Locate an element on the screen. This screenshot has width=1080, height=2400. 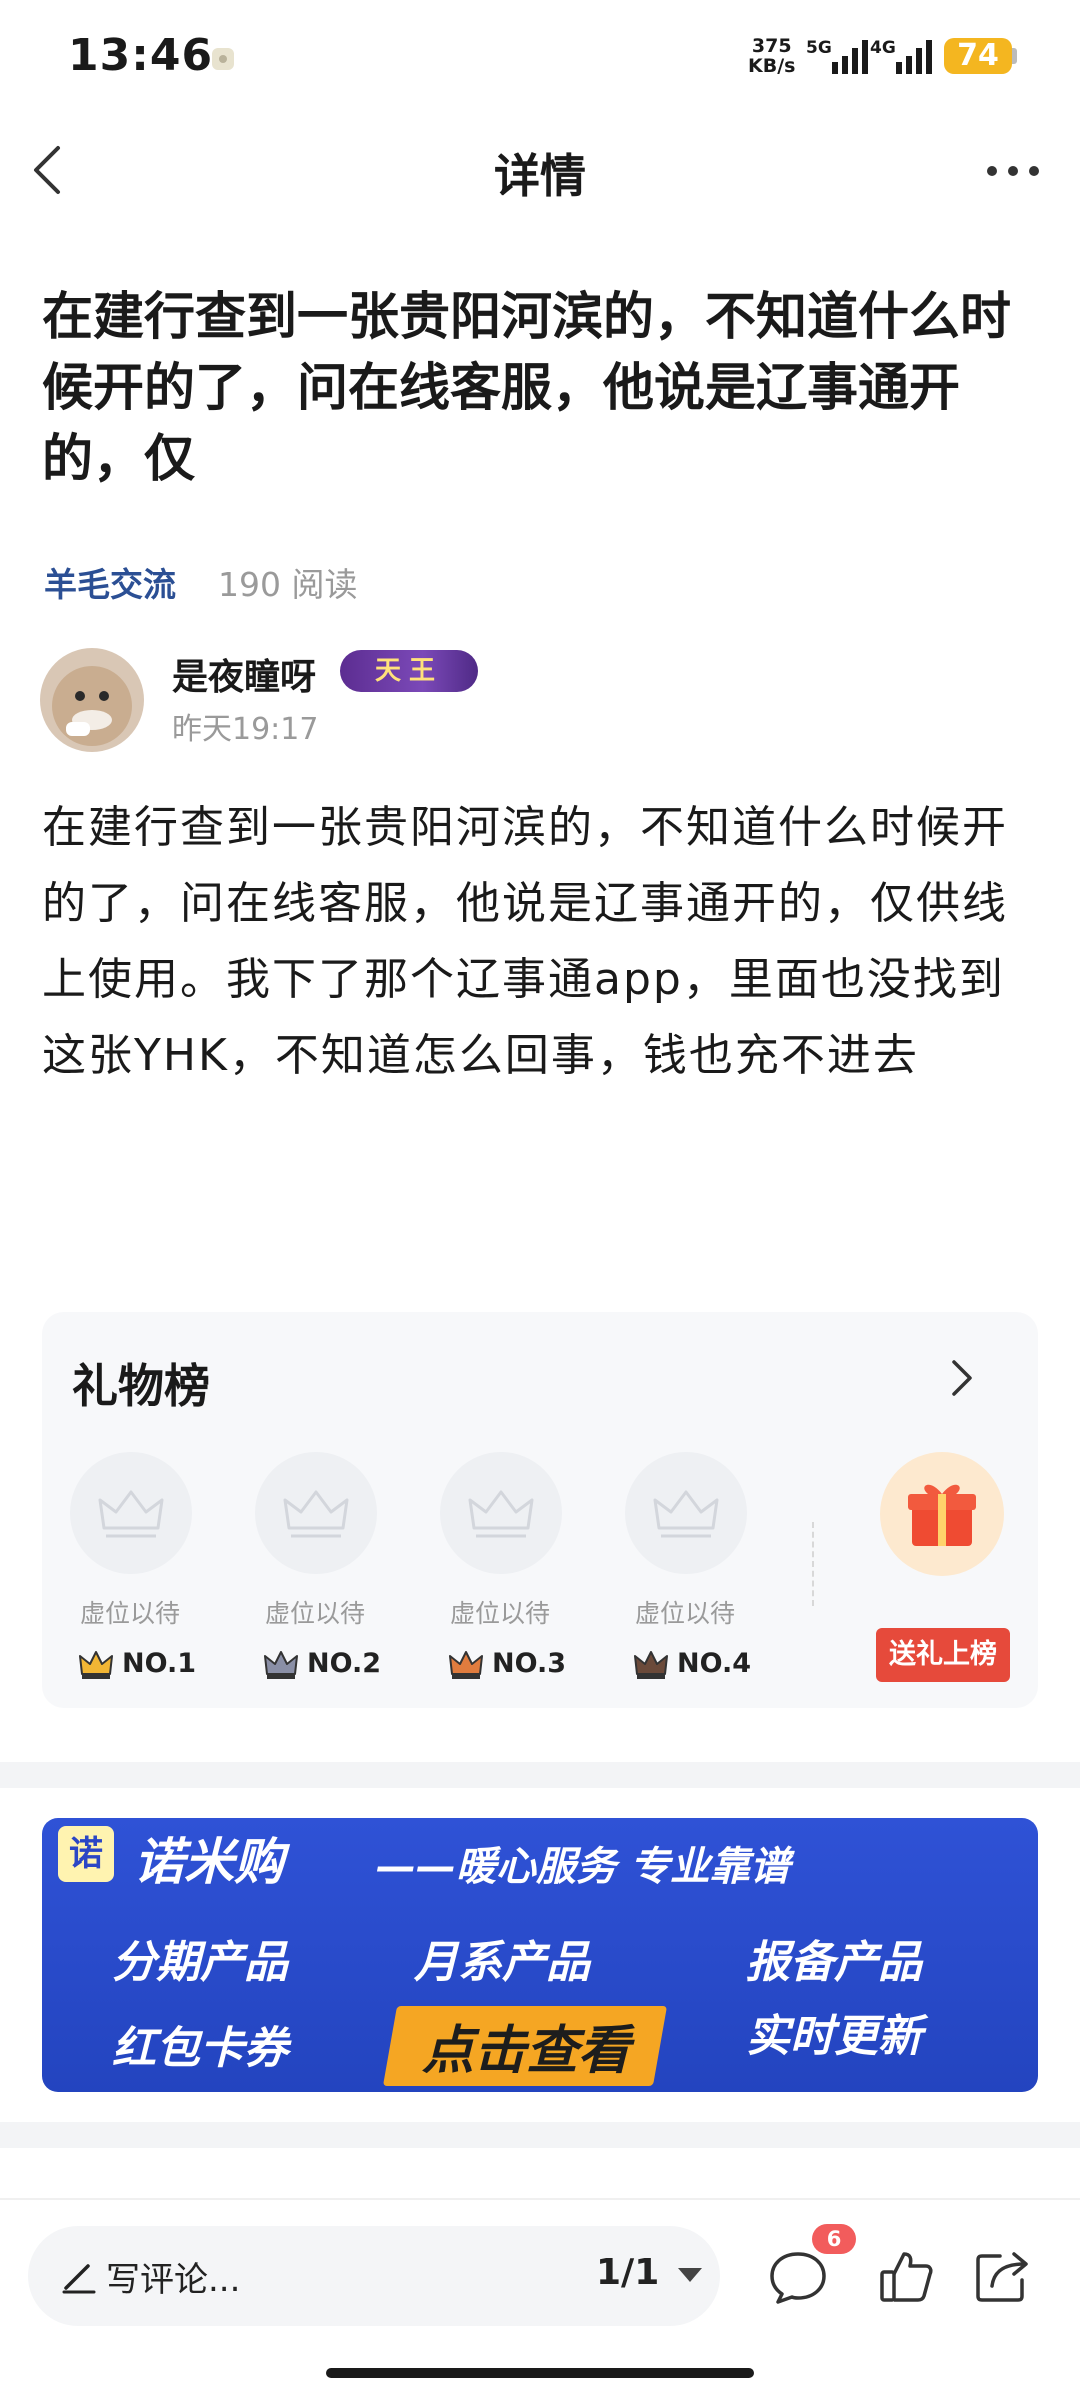
comment-count-badge: 6 is located at coordinates (834, 2239).